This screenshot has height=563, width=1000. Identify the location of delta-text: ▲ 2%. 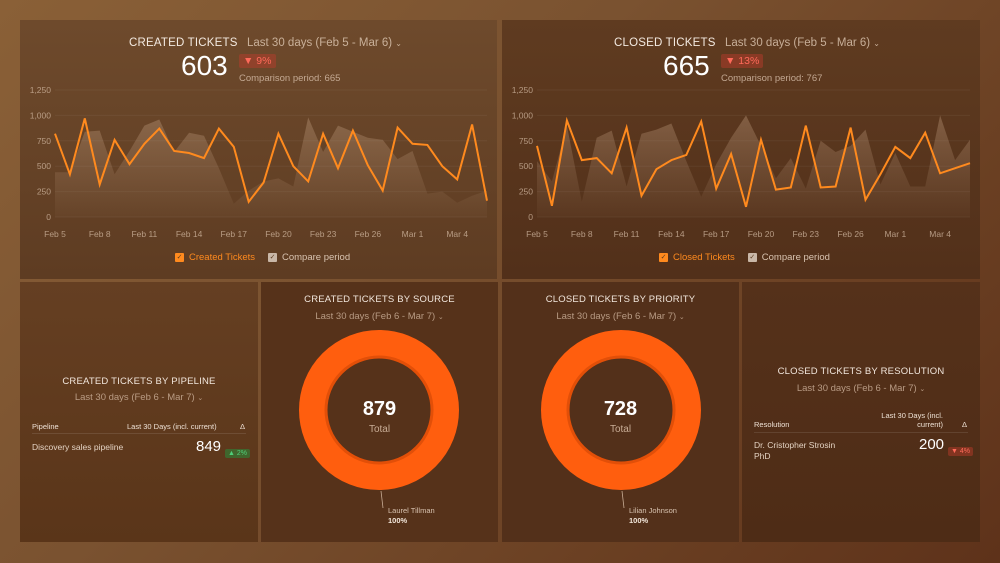
(237, 453).